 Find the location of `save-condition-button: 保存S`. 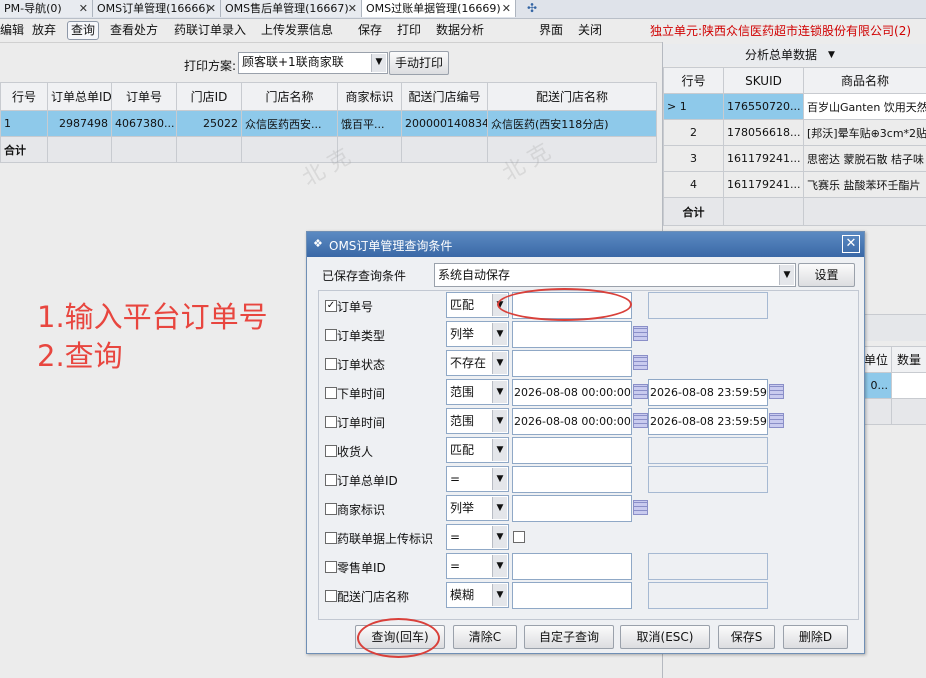

save-condition-button: 保存S is located at coordinates (746, 637).